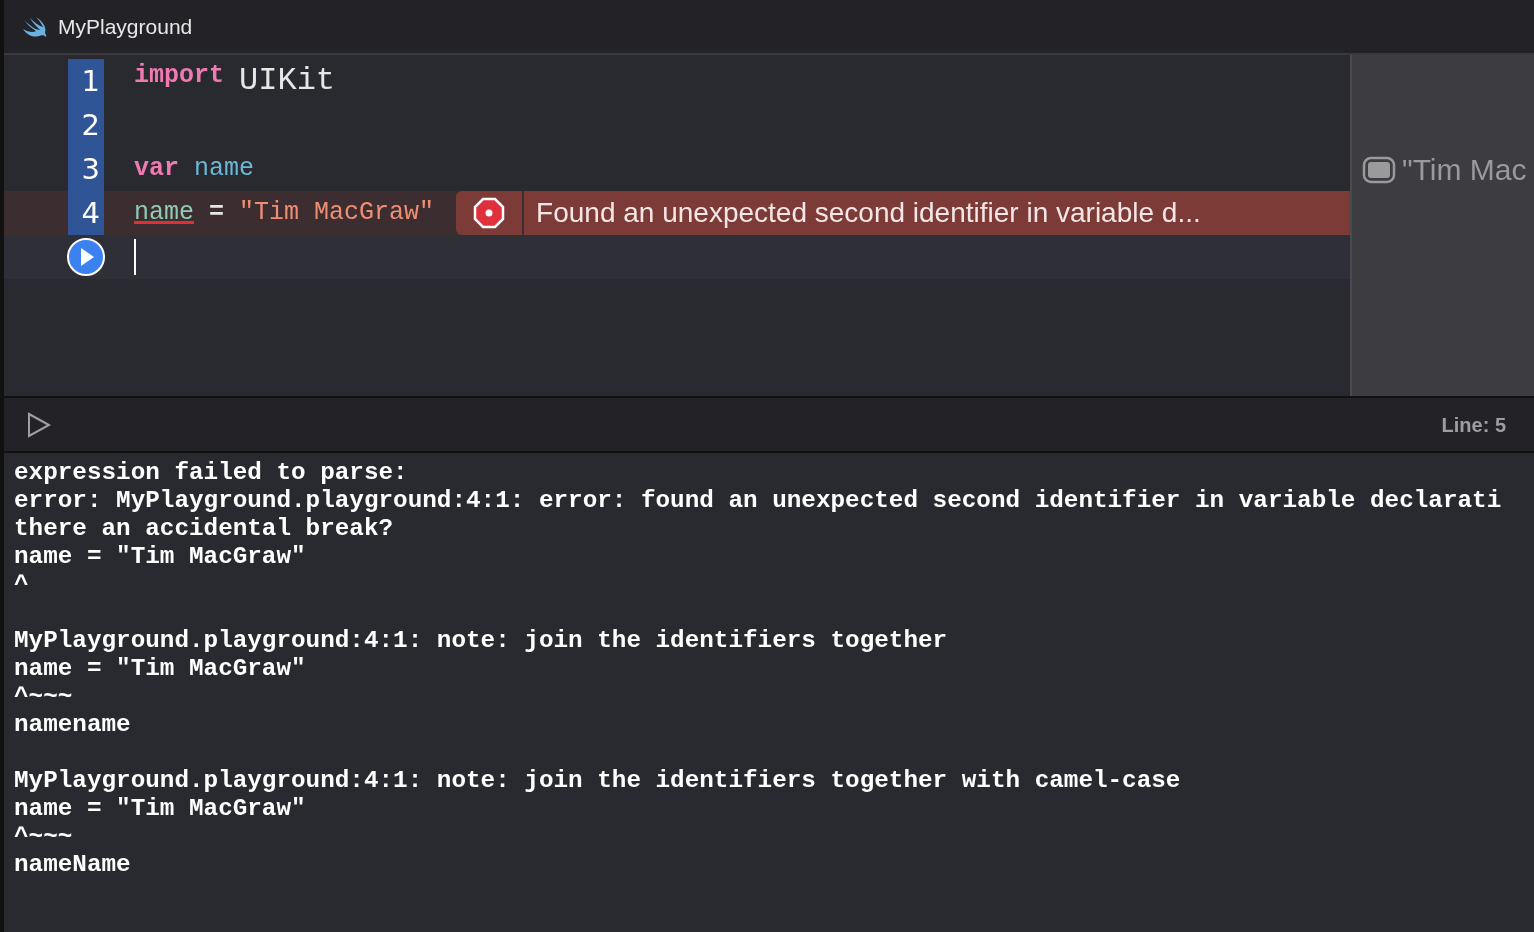 Image resolution: width=1534 pixels, height=932 pixels. I want to click on console-line: nameName, so click(73, 865).